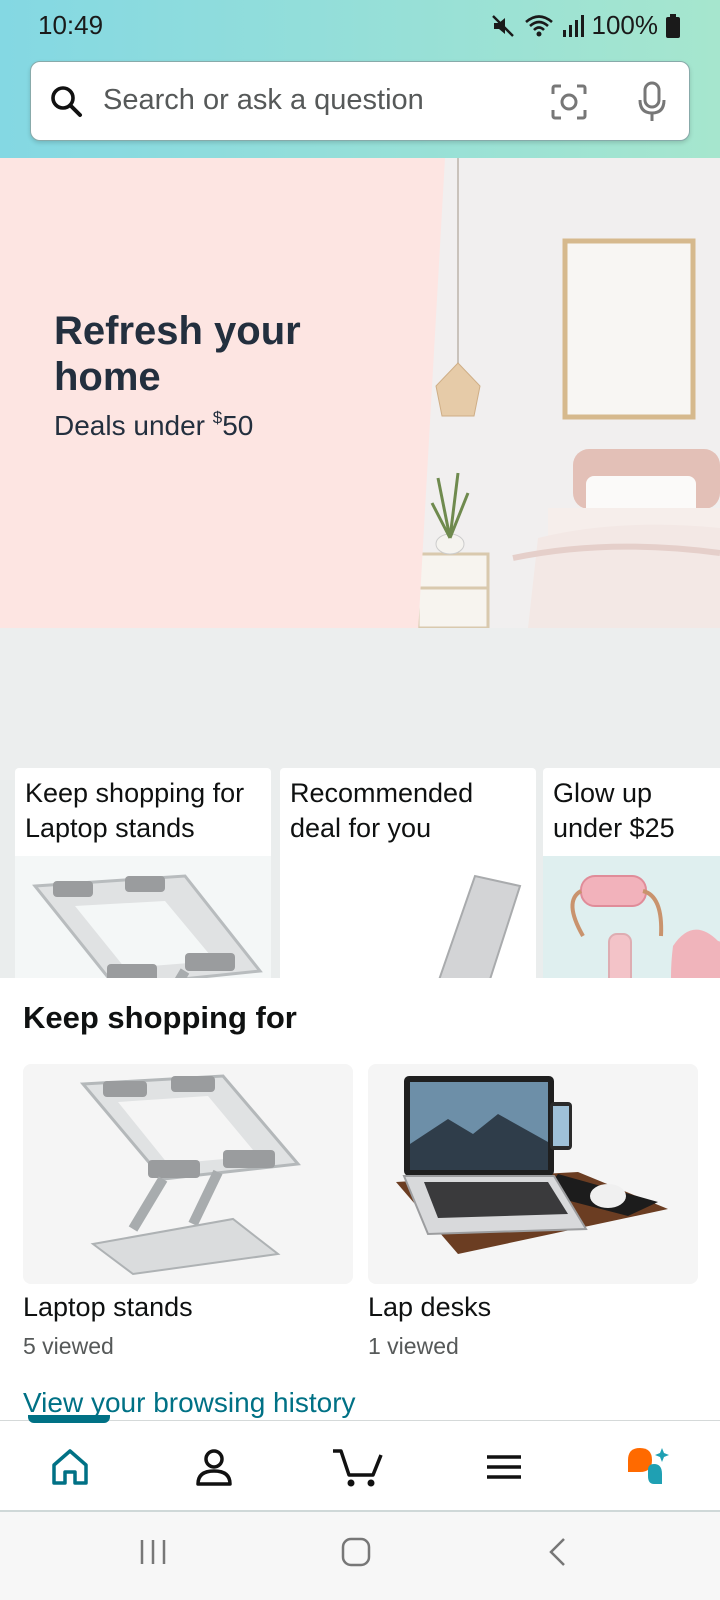 This screenshot has height=1600, width=720. What do you see at coordinates (177, 354) in the screenshot?
I see `hero-title: Refresh your home` at bounding box center [177, 354].